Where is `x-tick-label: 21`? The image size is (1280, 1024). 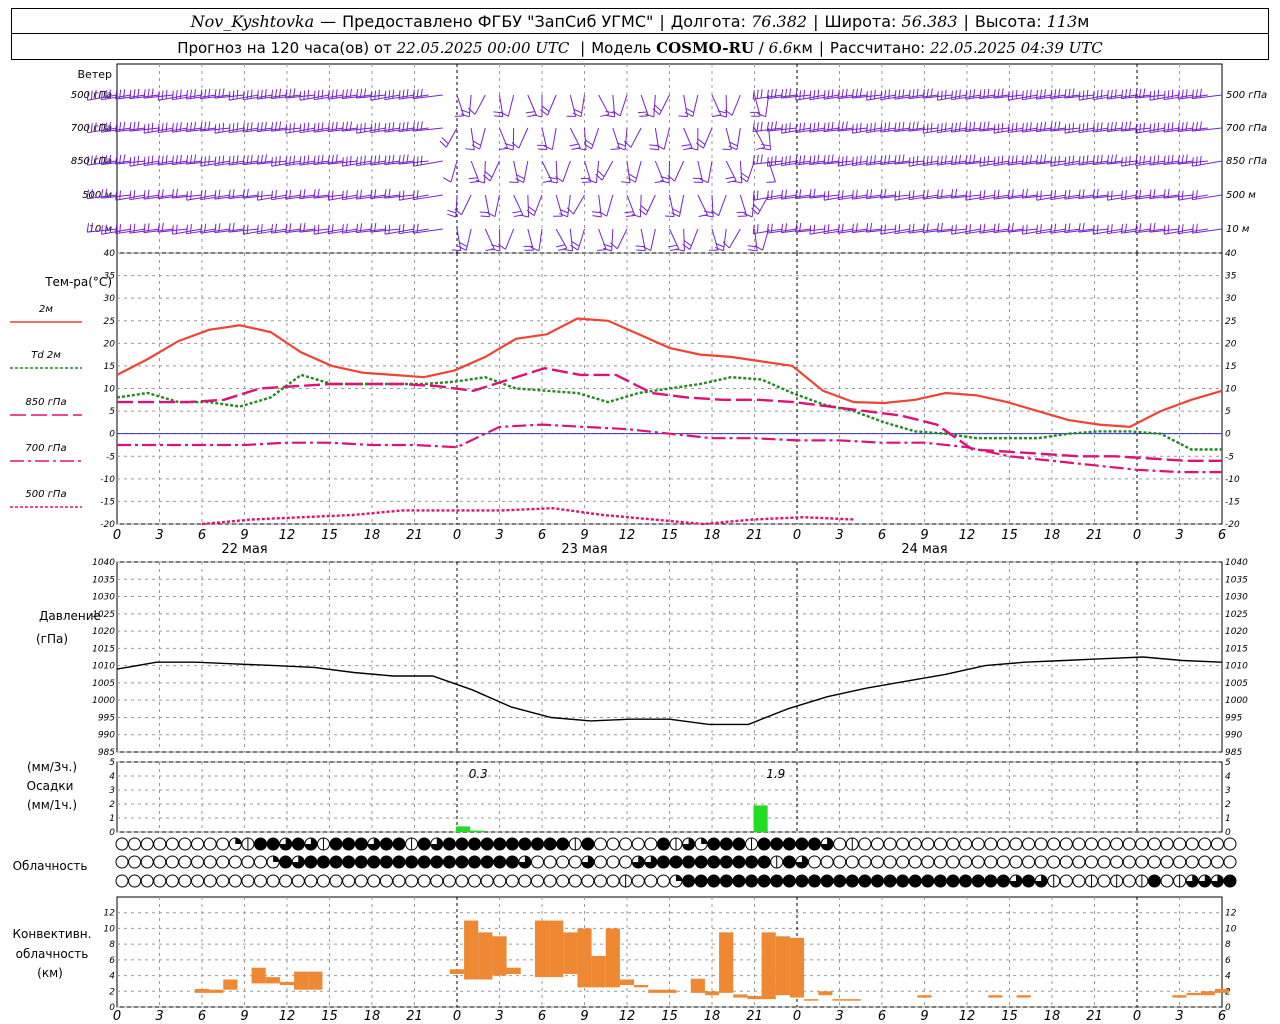 x-tick-label: 21 is located at coordinates (1094, 535).